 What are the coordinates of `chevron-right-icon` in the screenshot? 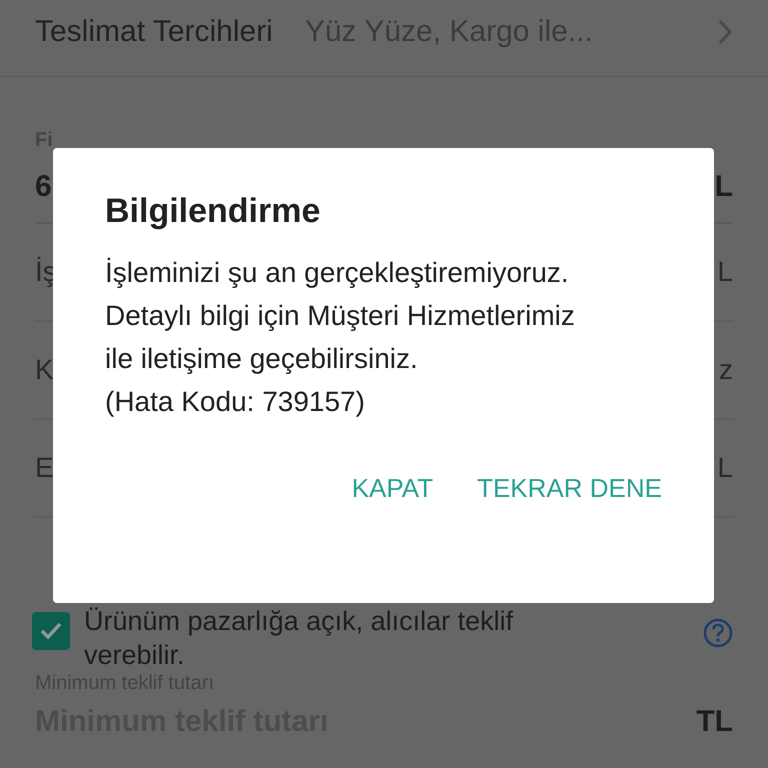 It's located at (725, 32).